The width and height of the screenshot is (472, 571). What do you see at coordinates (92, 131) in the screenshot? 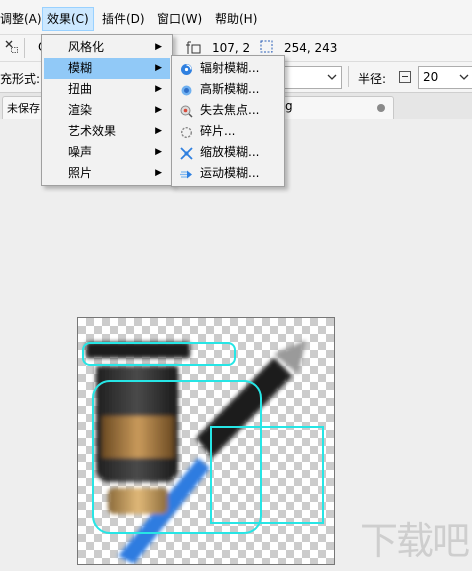
I see `menu-item-label: 艺术效果` at bounding box center [92, 131].